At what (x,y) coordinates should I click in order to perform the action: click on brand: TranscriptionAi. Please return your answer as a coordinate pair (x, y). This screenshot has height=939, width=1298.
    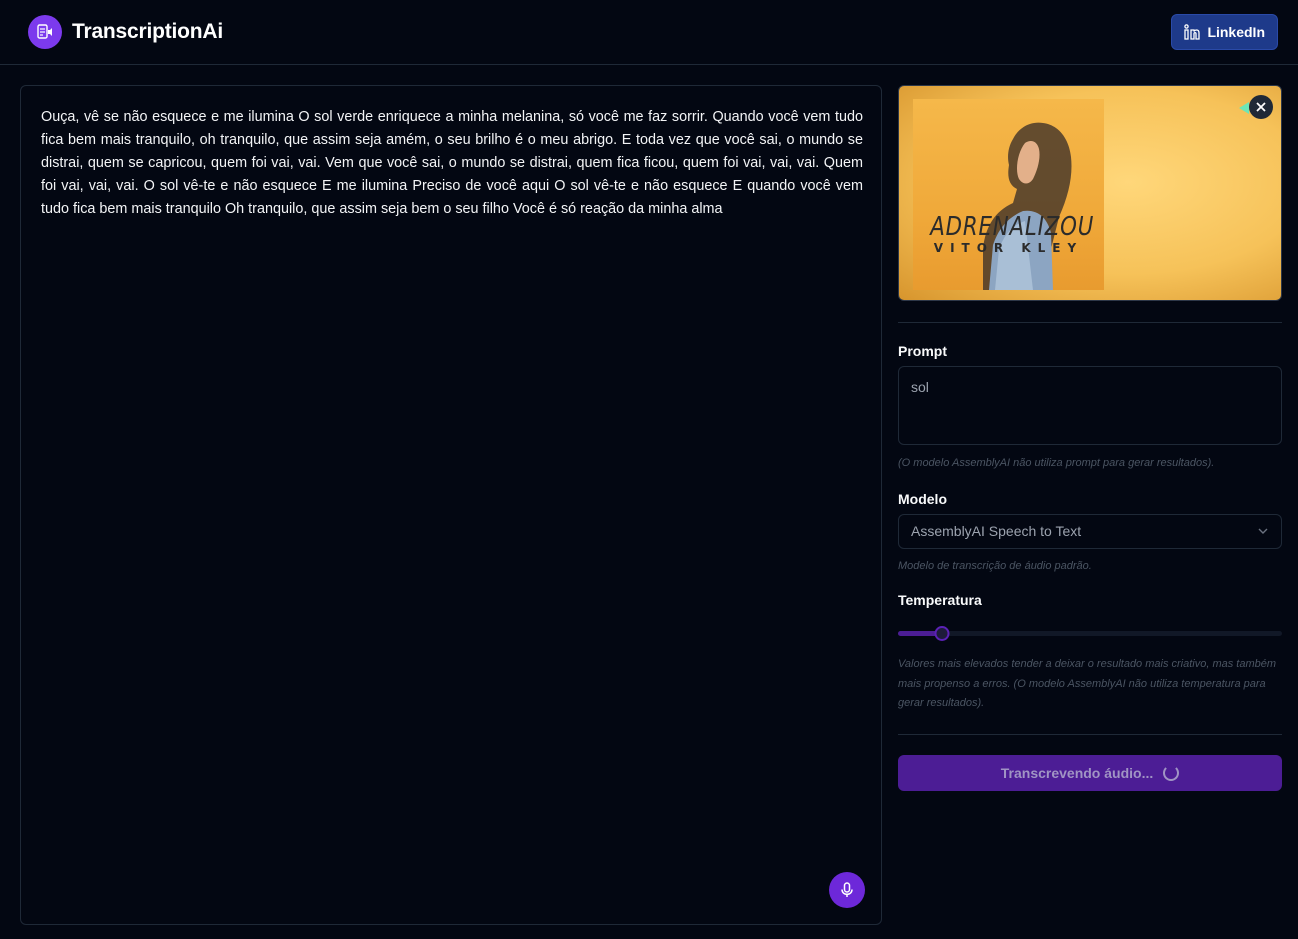
    Looking at the image, I should click on (125, 32).